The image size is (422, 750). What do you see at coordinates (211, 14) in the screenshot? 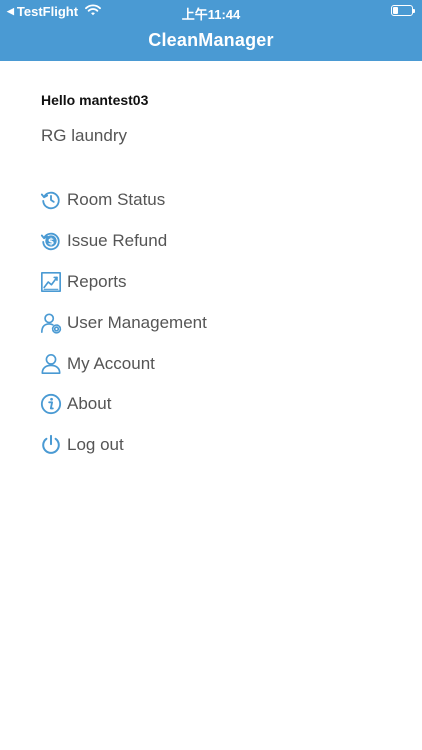
I see `status-time: 上午11:44` at bounding box center [211, 14].